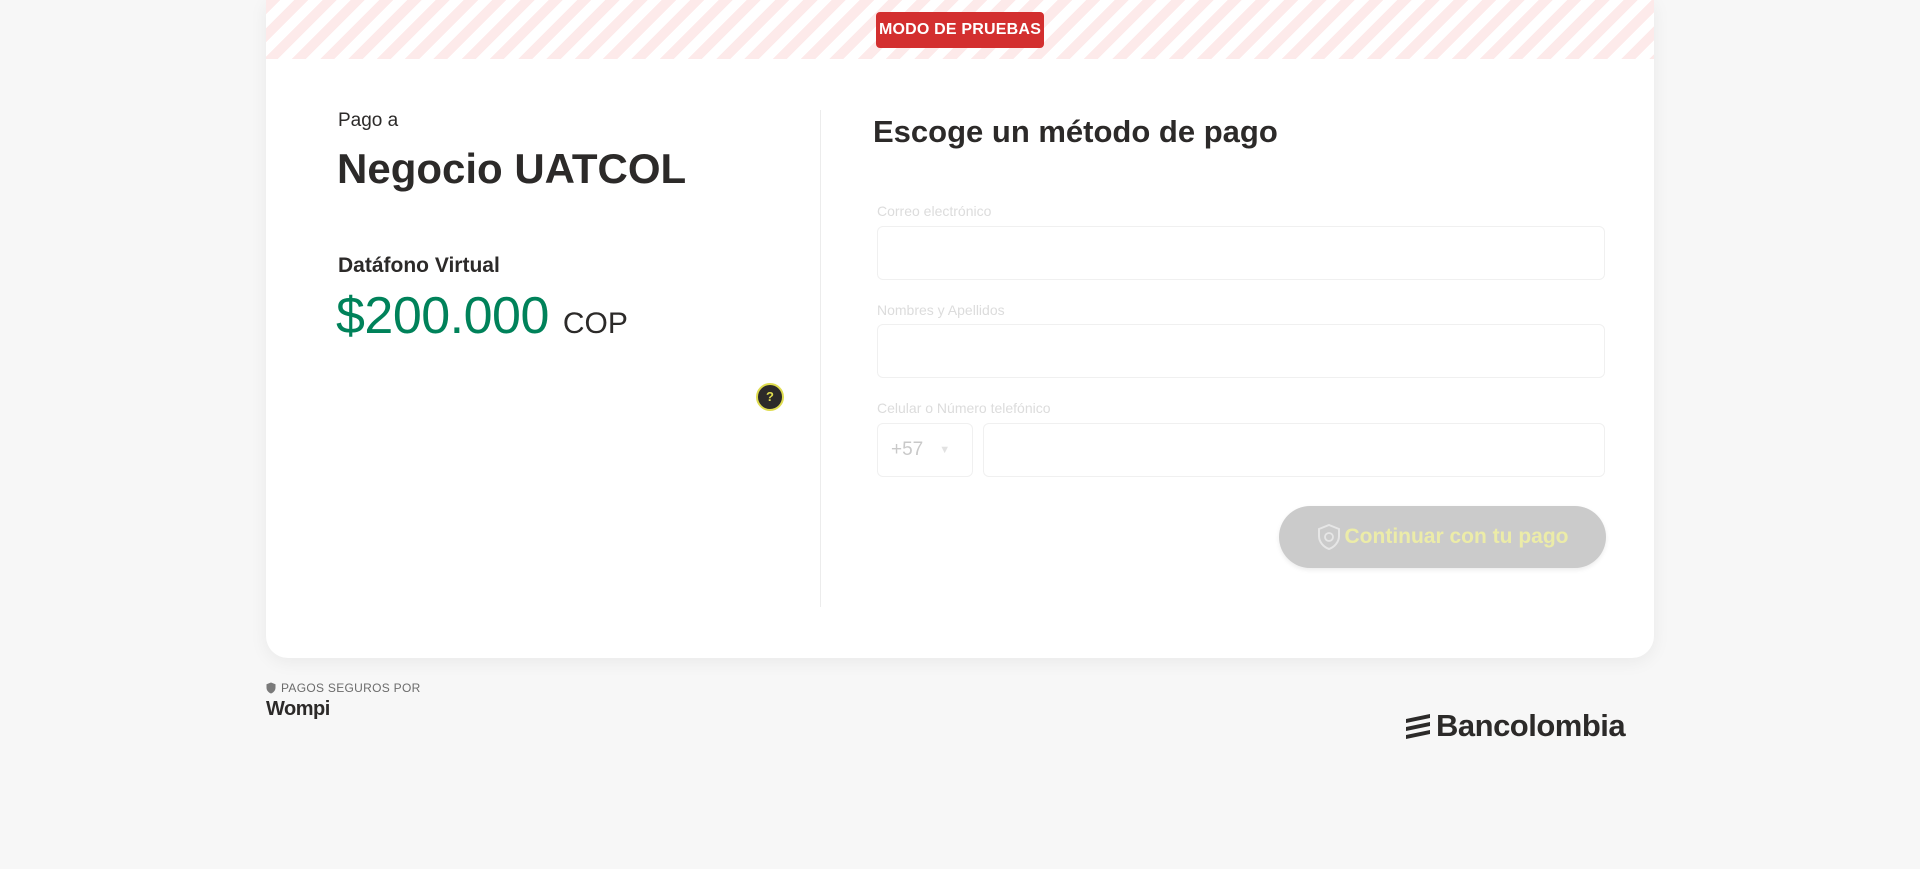 The width and height of the screenshot is (1920, 869). I want to click on email-label: Correo electrónico, so click(934, 211).